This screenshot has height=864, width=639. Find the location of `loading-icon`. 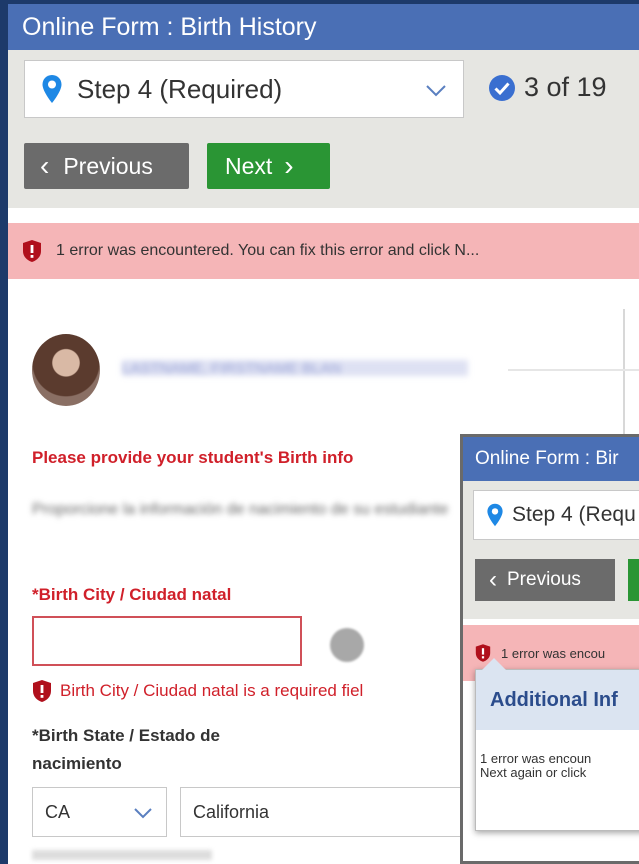

loading-icon is located at coordinates (347, 645).